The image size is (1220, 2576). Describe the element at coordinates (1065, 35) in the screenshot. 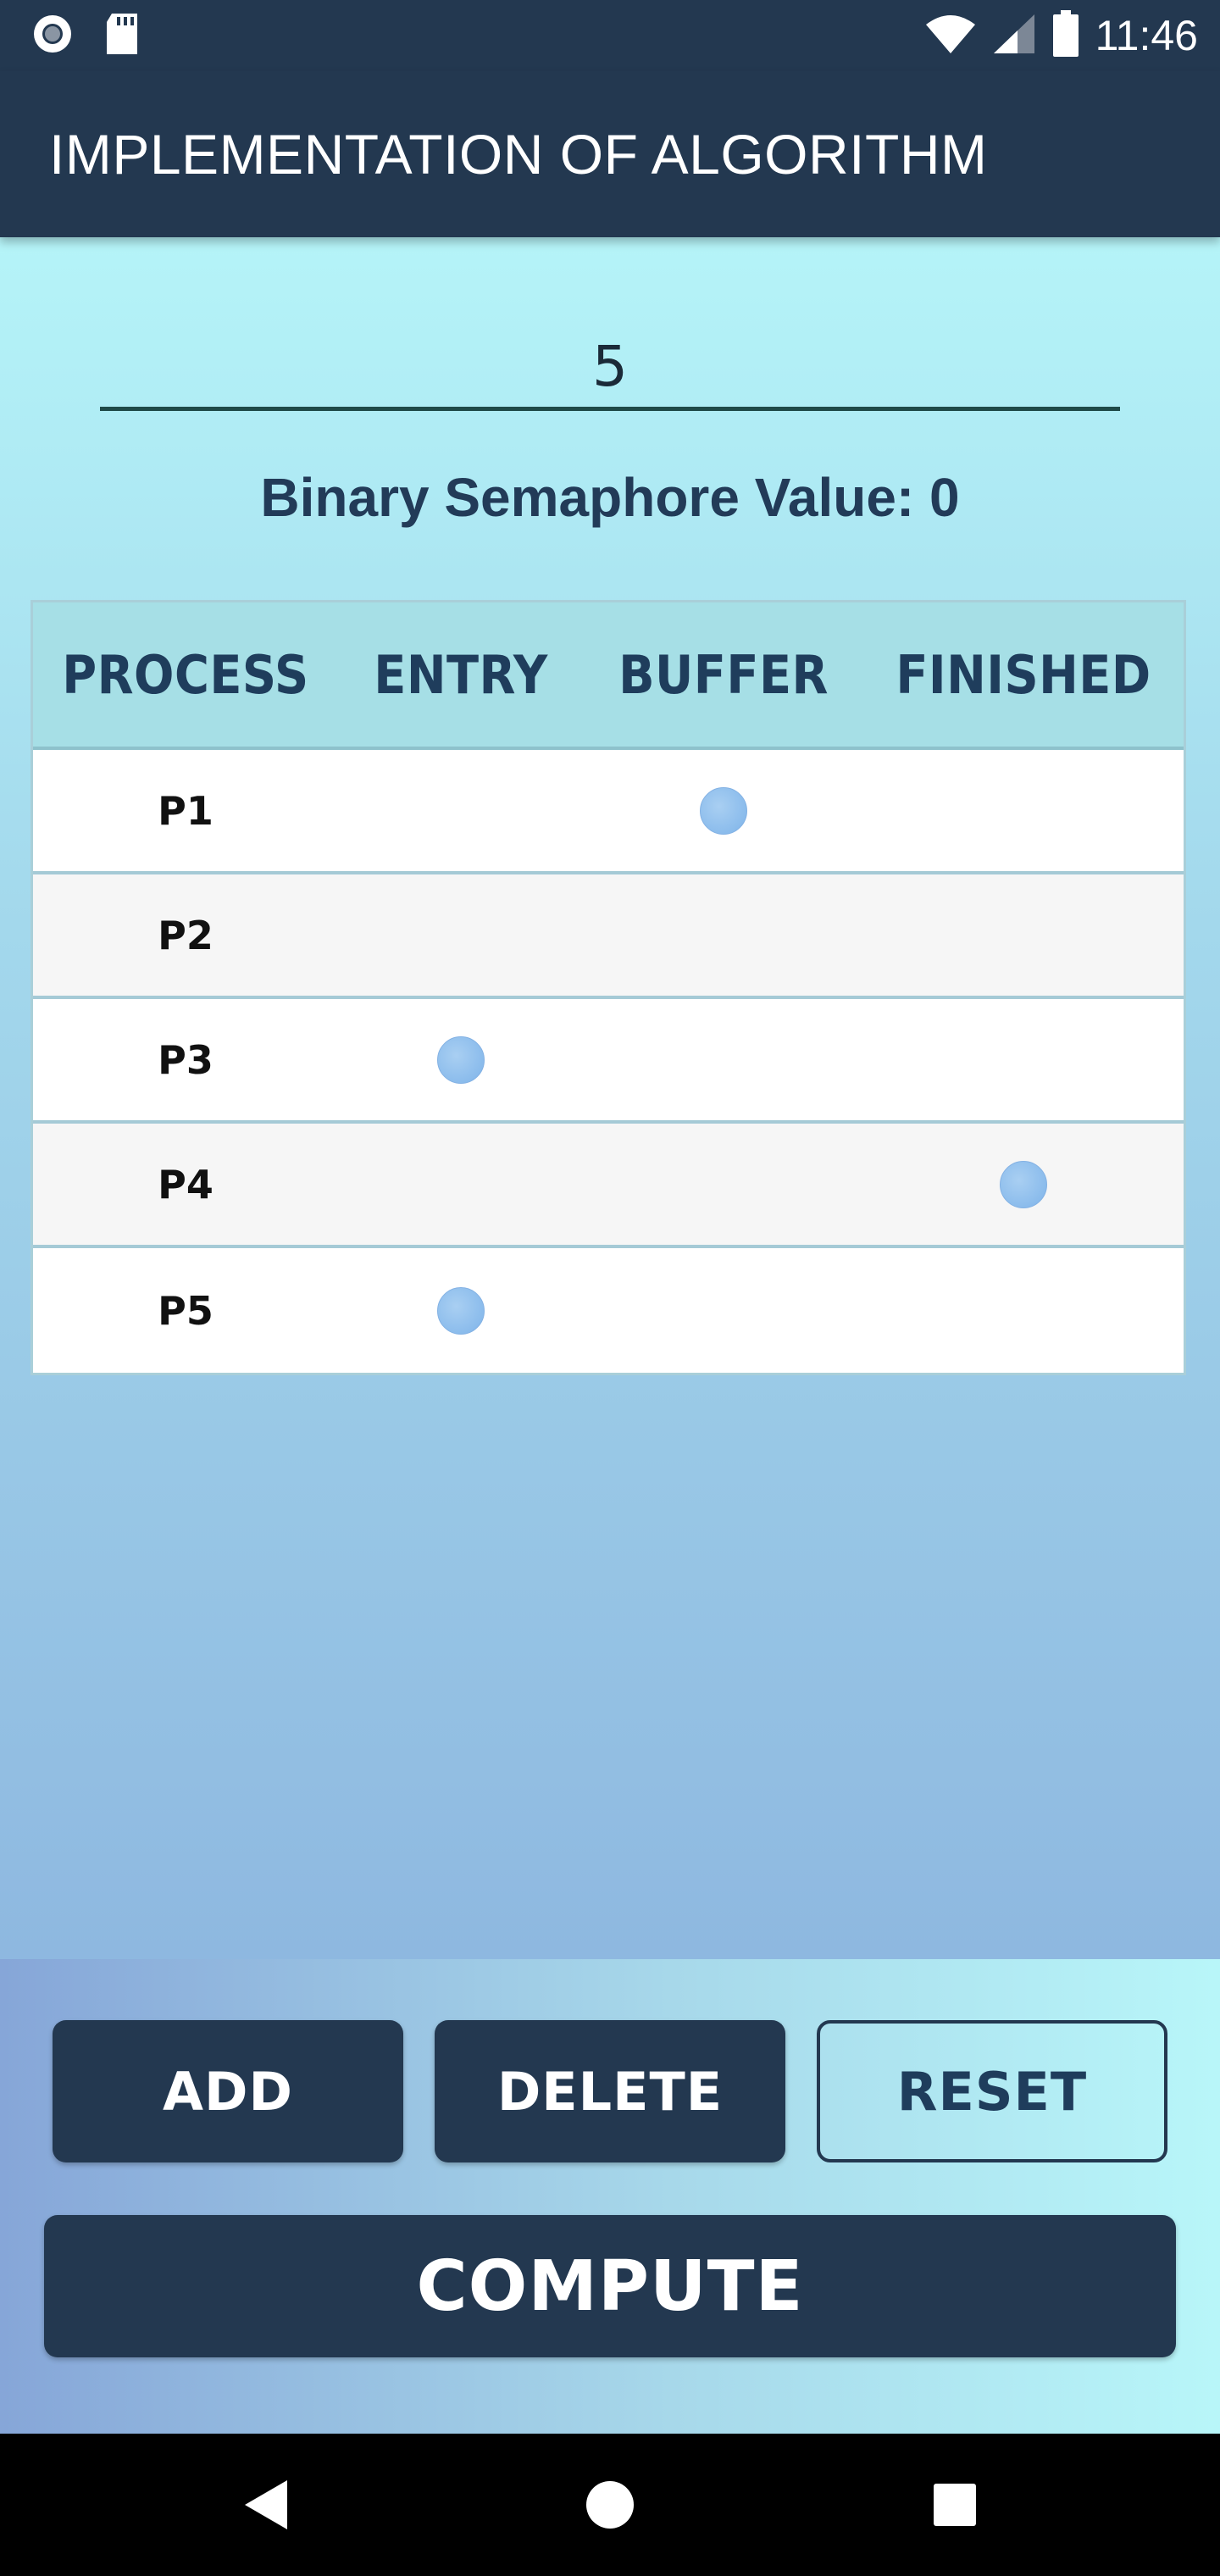

I see `battery-icon` at that location.